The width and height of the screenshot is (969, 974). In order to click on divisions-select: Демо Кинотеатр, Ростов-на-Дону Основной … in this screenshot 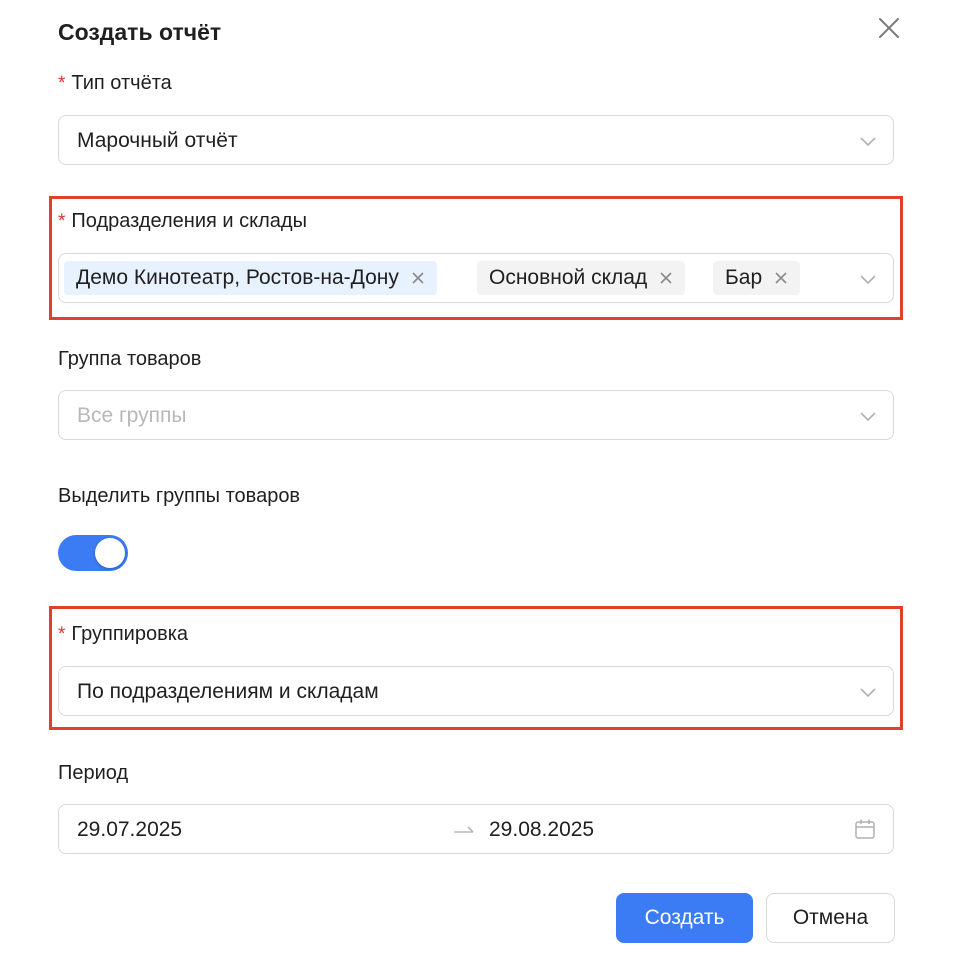, I will do `click(476, 278)`.